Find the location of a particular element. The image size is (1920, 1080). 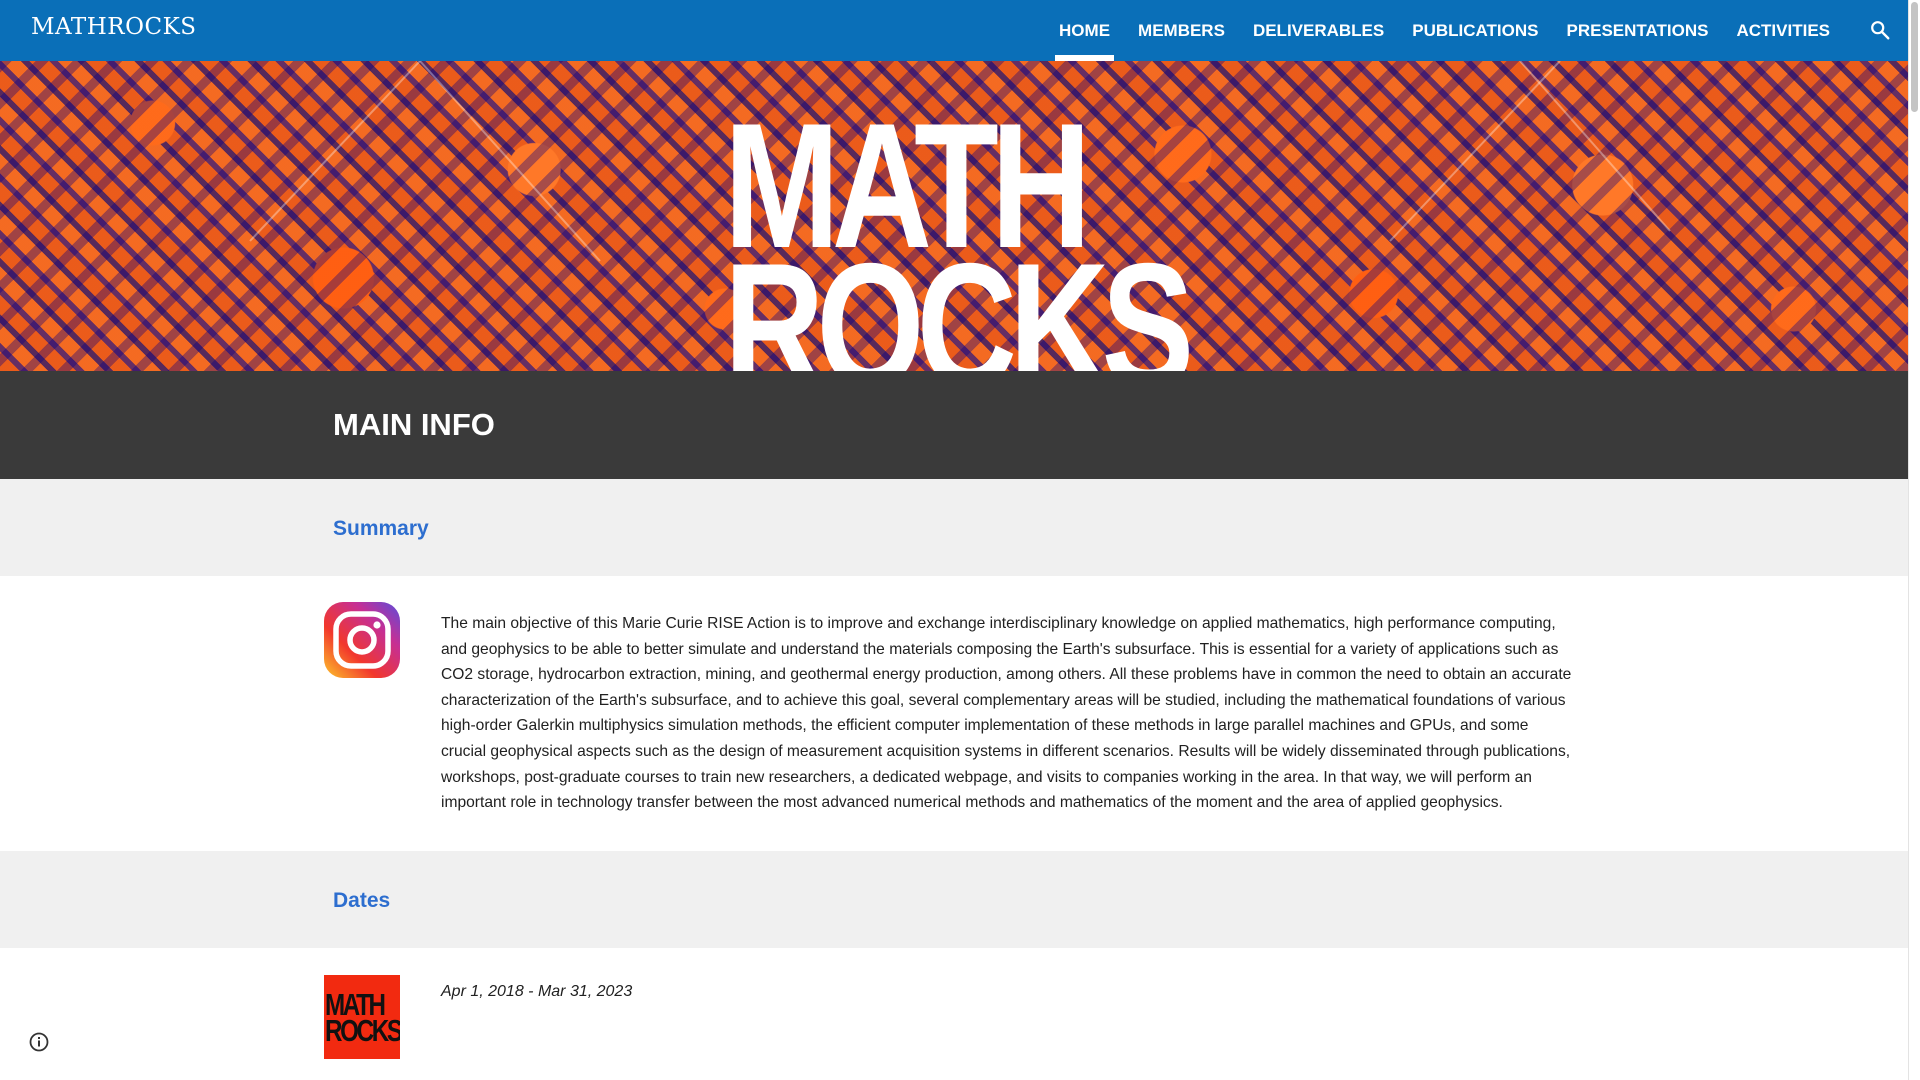

nav-item-home: HOME is located at coordinates (1084, 30).